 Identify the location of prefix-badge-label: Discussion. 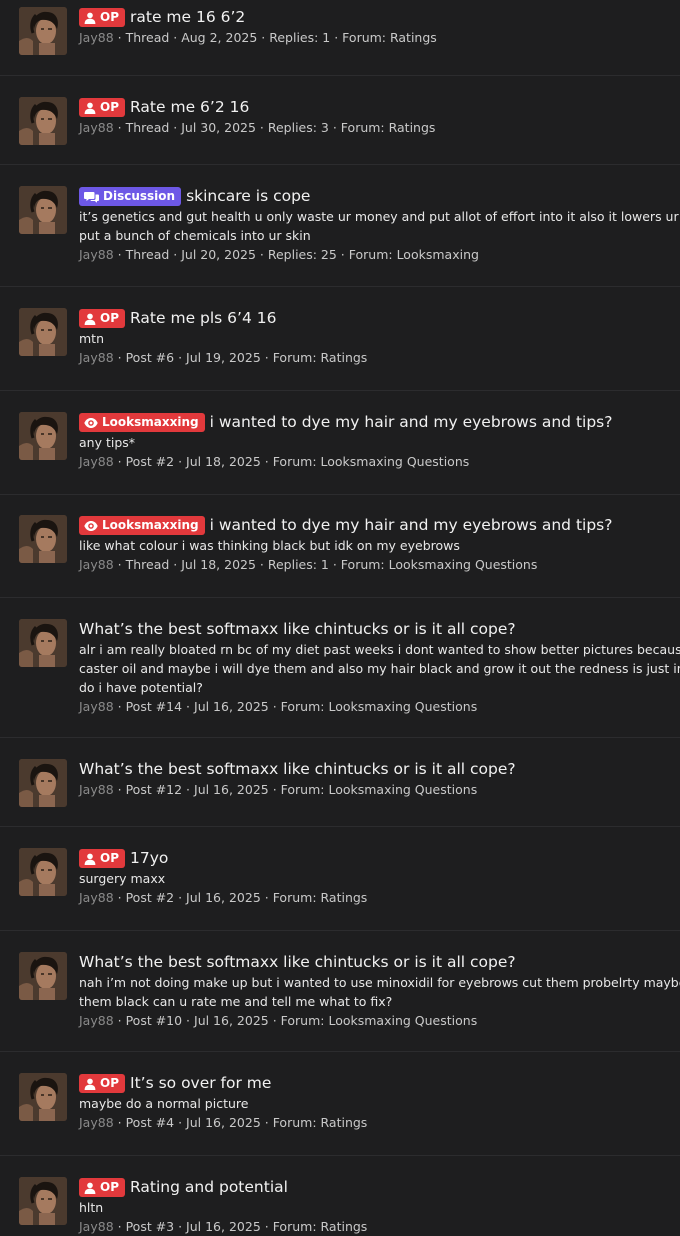
(139, 196).